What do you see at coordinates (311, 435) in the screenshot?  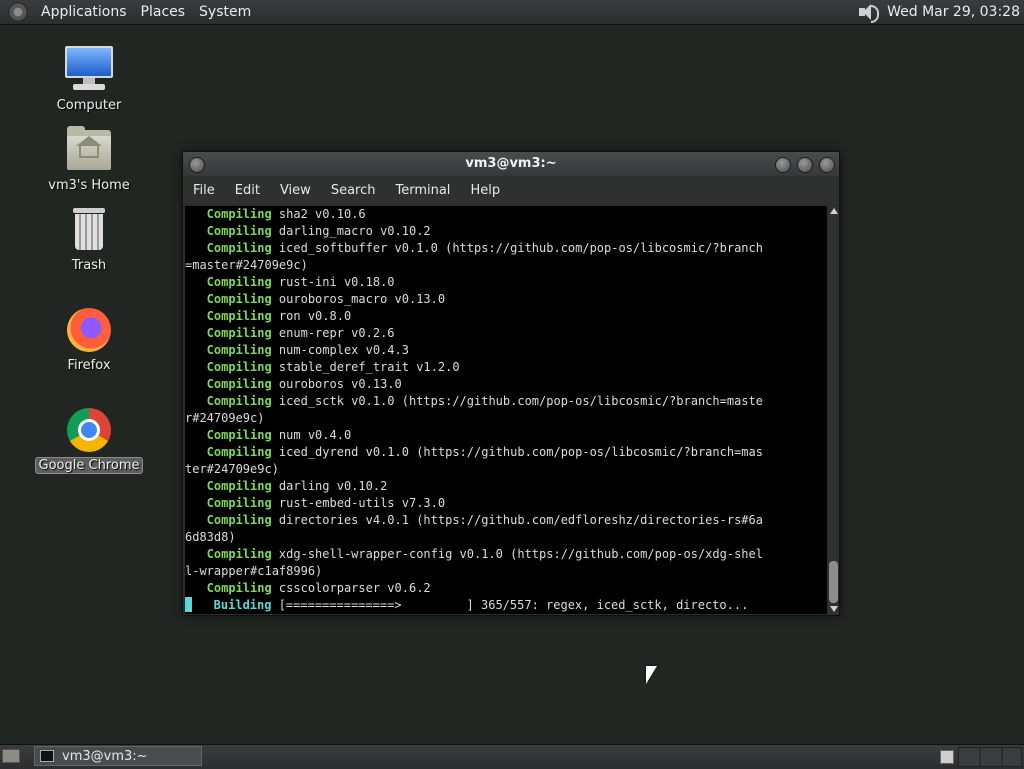 I see `terminal-text: num v0.4.0` at bounding box center [311, 435].